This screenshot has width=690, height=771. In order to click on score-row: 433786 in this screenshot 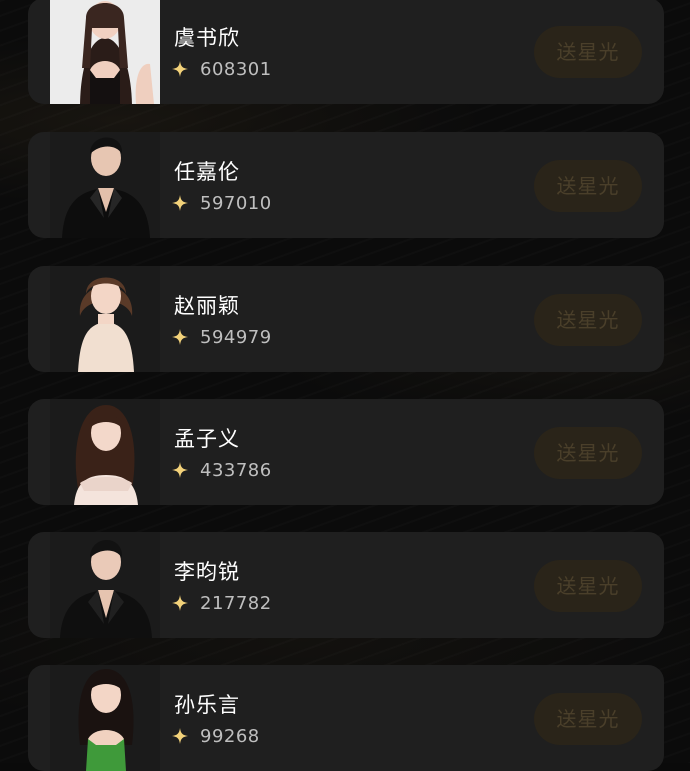, I will do `click(222, 470)`.